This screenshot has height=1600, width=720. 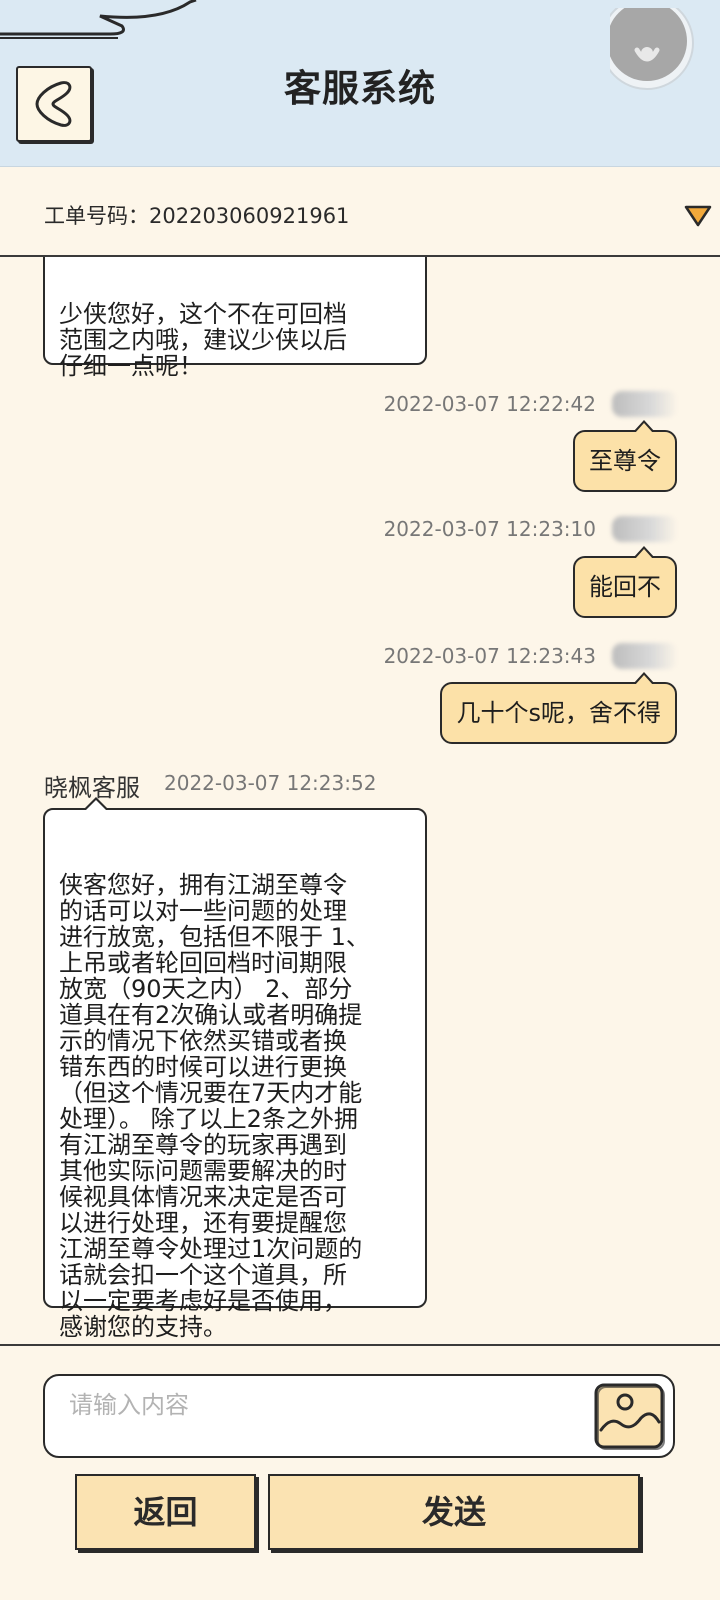 I want to click on user-message-bubble: 能回不, so click(x=625, y=582).